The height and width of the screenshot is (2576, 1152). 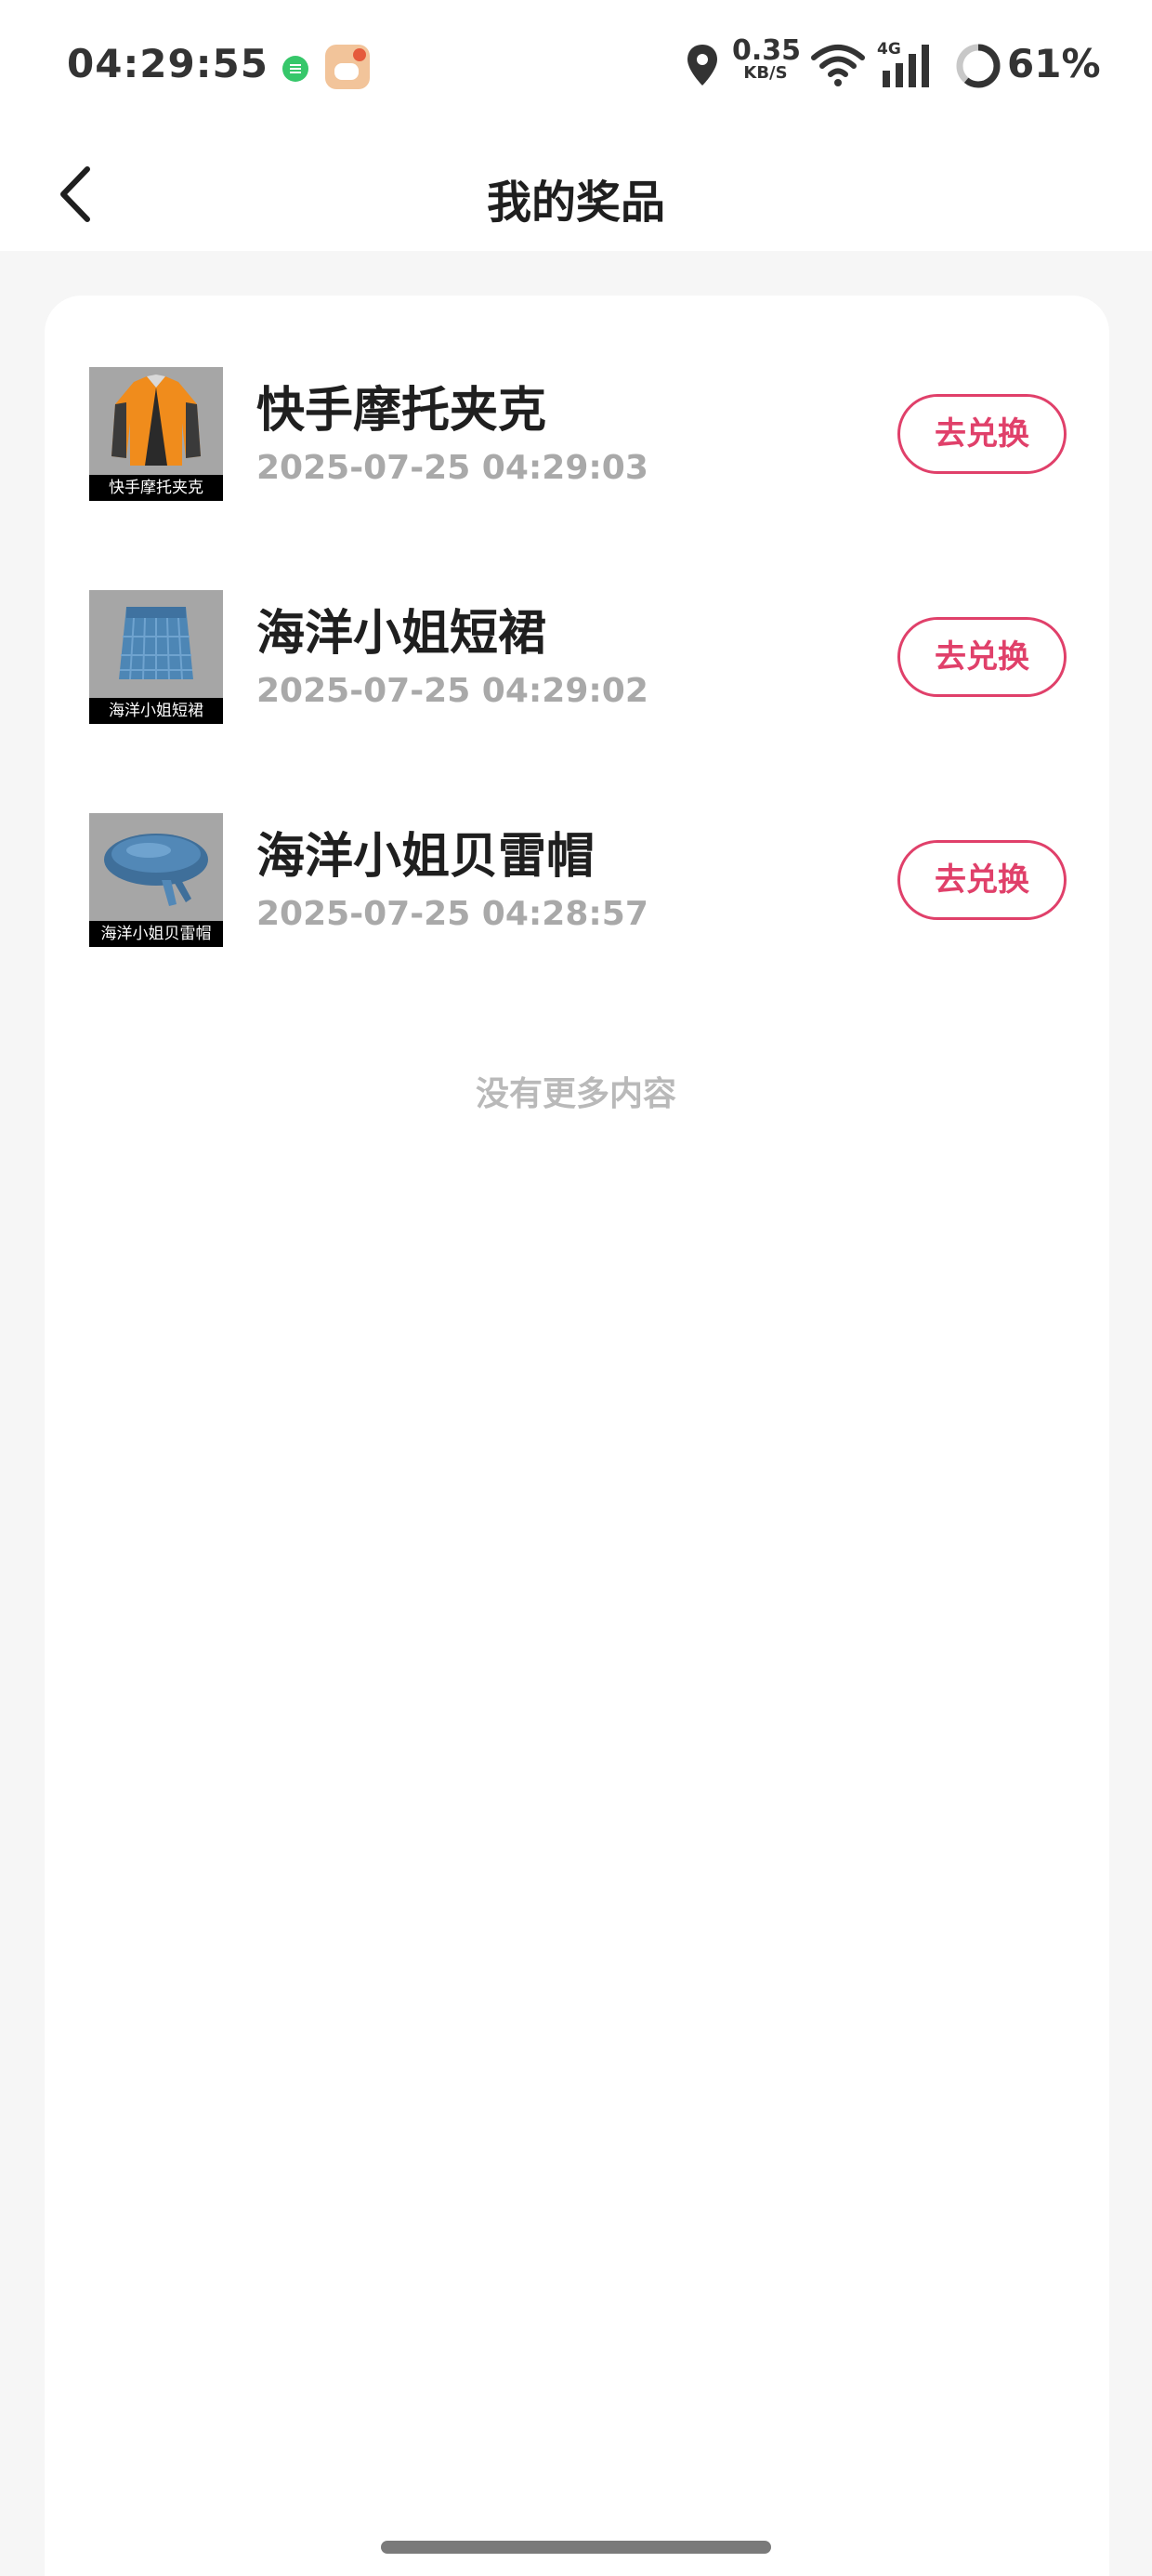 I want to click on thumbnail-caption: 快手摩托夹克, so click(x=156, y=488).